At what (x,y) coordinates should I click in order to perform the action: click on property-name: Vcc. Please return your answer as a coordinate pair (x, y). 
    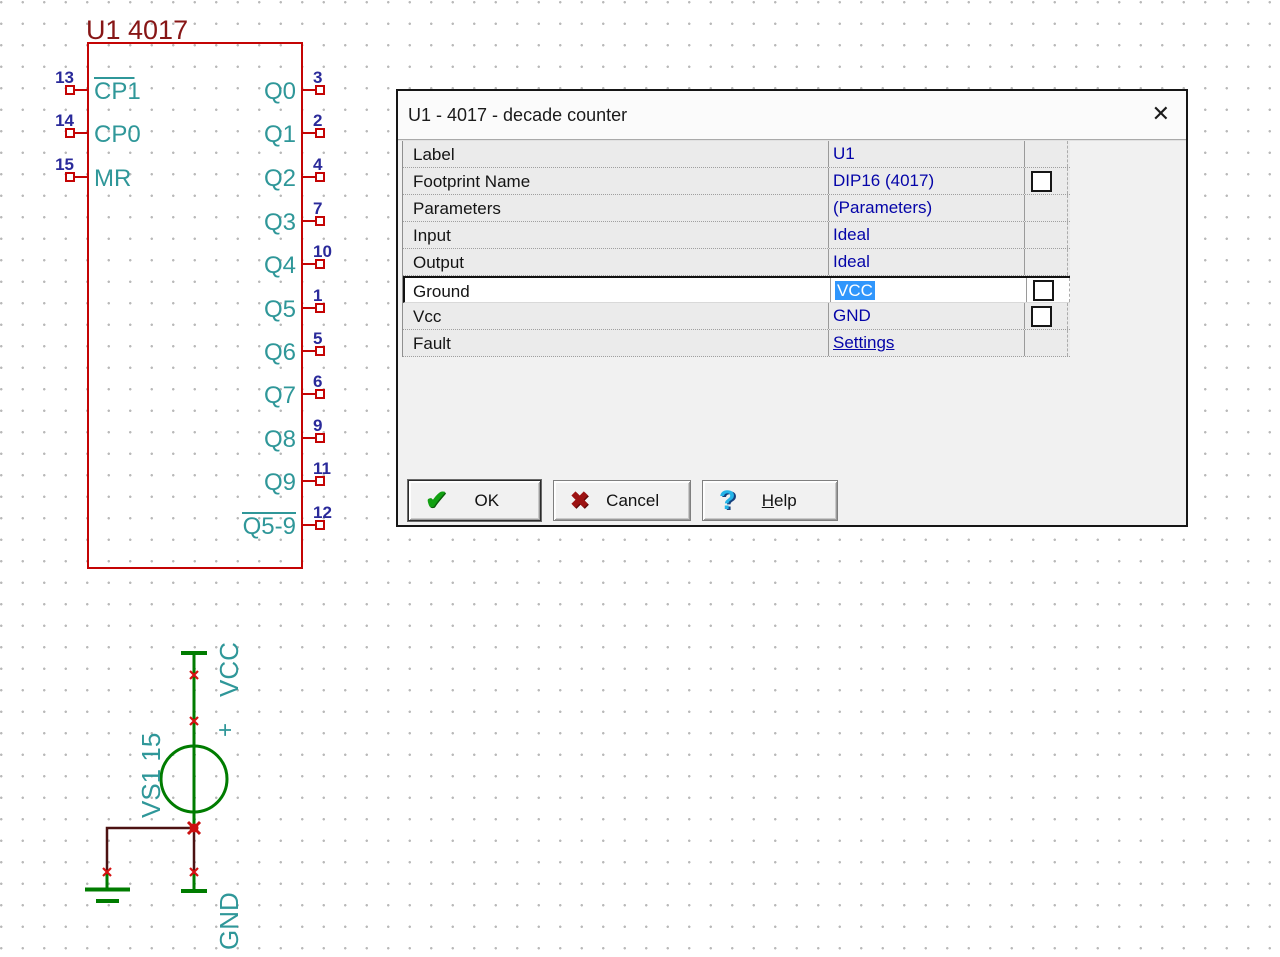
    Looking at the image, I should click on (616, 316).